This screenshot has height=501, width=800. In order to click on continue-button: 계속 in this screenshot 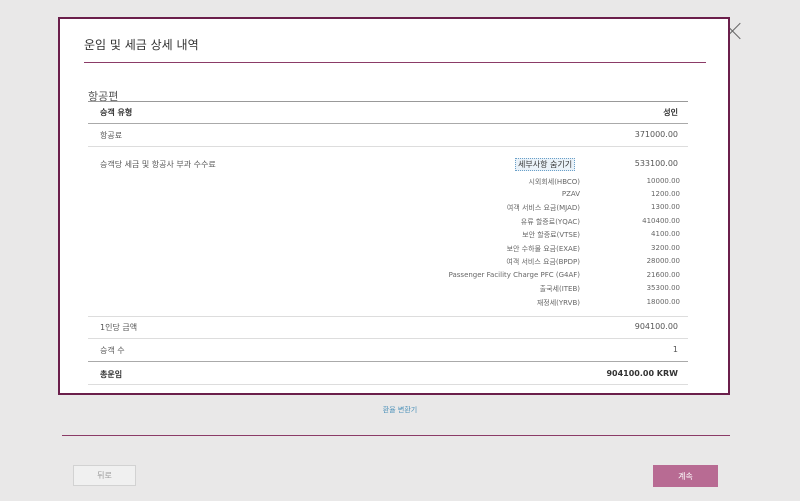, I will do `click(685, 476)`.